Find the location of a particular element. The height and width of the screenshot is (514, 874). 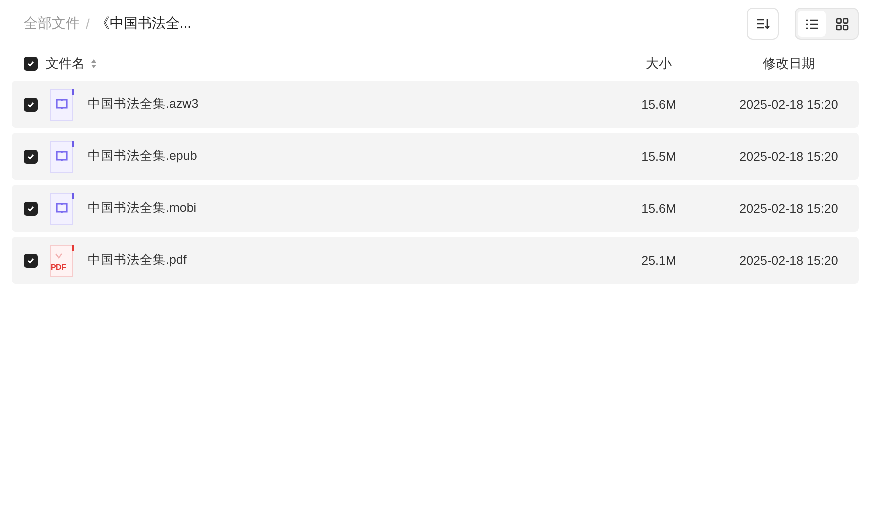

list-view-button is located at coordinates (812, 24).